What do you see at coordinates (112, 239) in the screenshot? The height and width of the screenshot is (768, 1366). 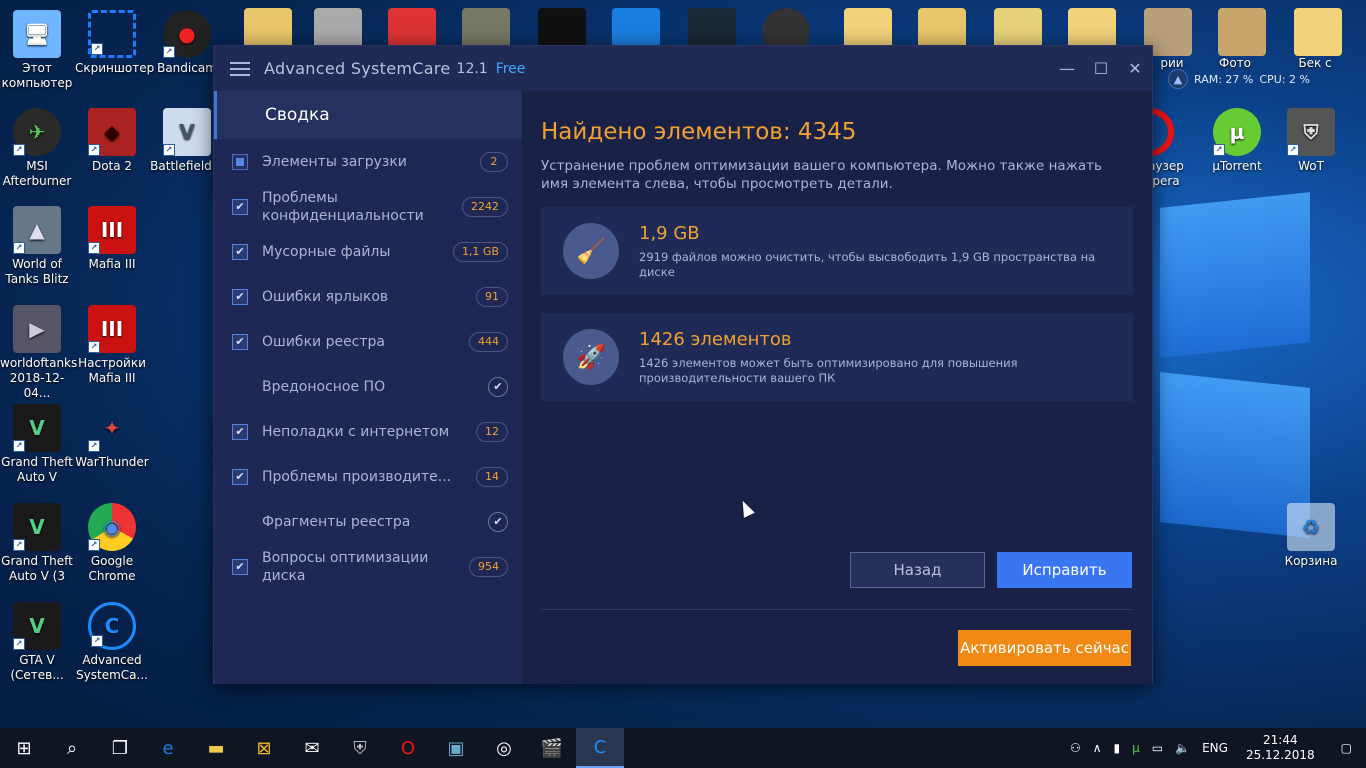 I see `desktop-icon-mafia3: III ↗ Mafia III` at bounding box center [112, 239].